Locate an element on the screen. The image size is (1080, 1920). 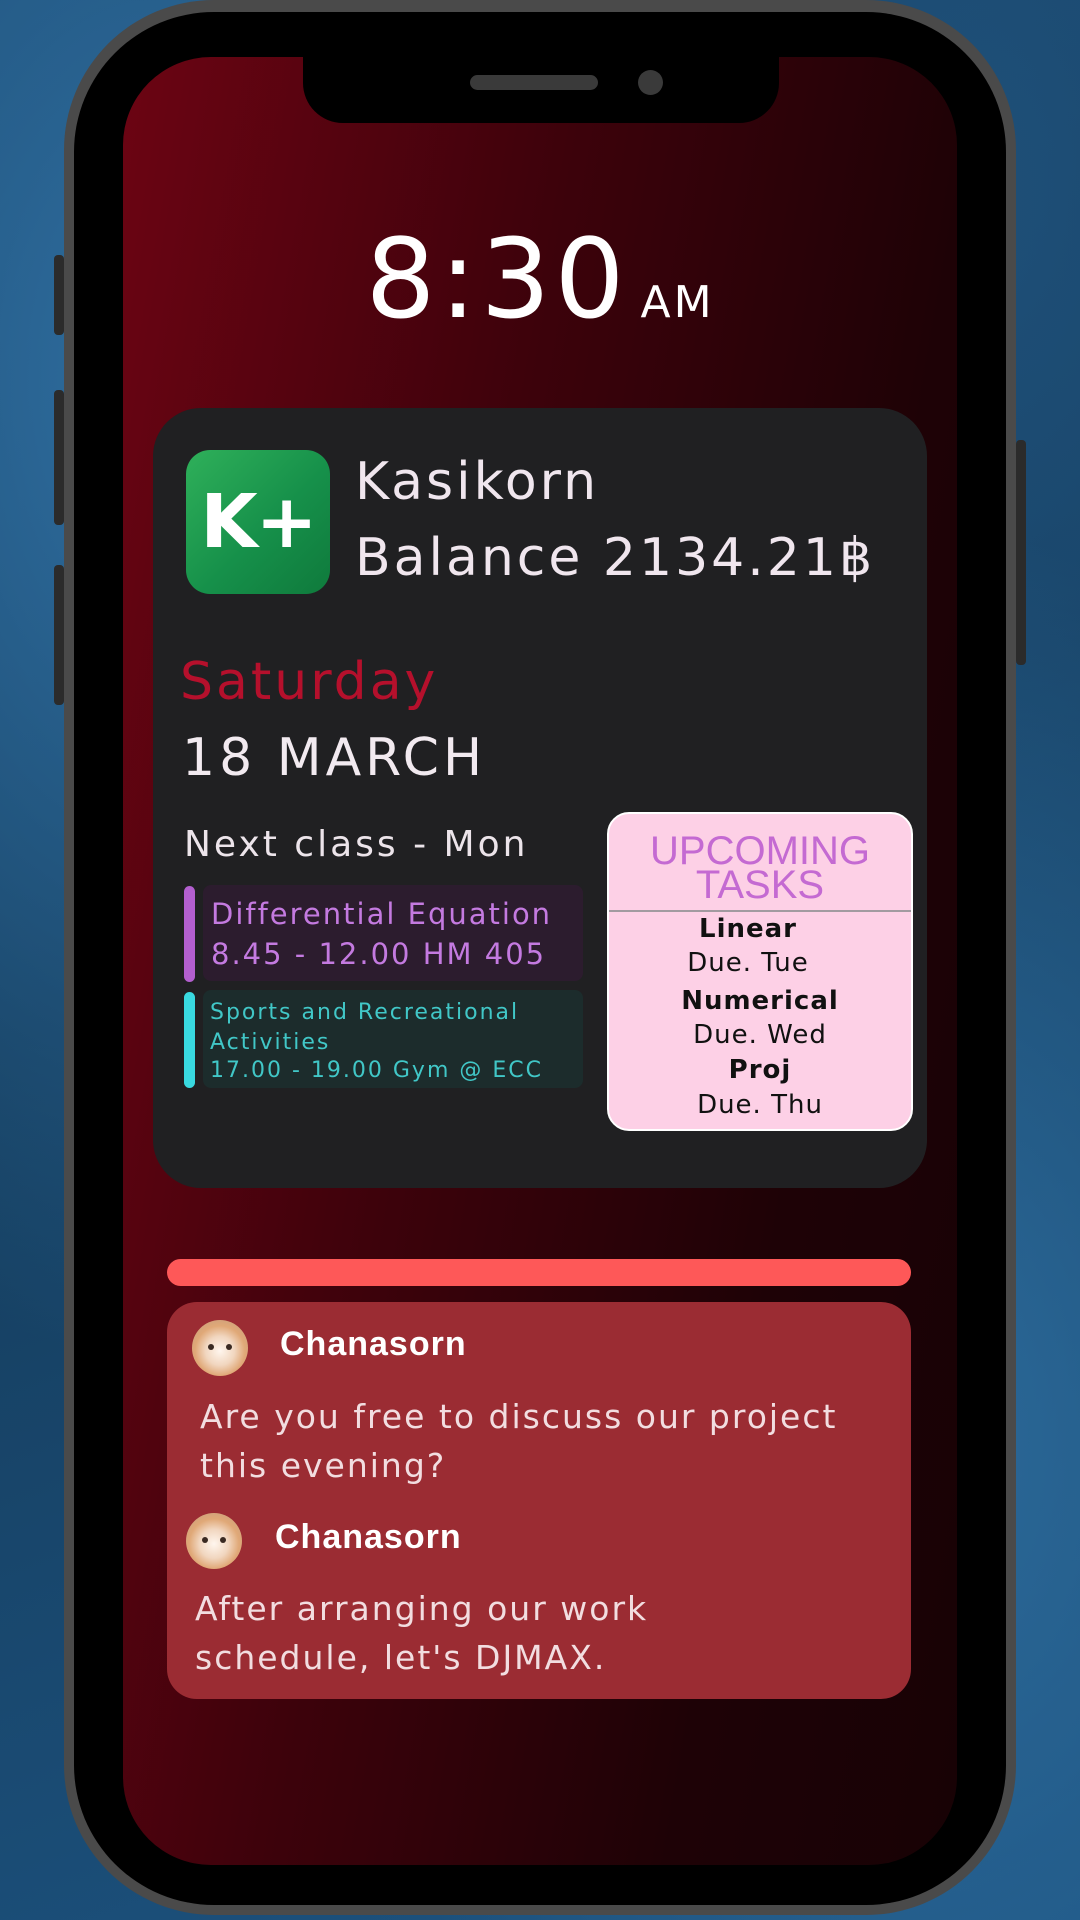
task-due: Due. Wed is located at coordinates (760, 1035).